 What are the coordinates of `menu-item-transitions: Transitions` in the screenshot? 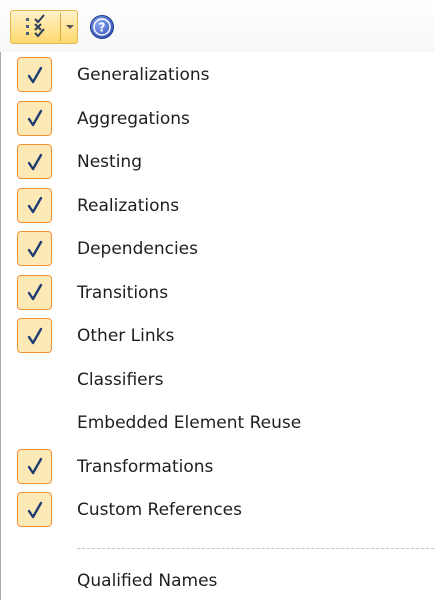 It's located at (217, 293).